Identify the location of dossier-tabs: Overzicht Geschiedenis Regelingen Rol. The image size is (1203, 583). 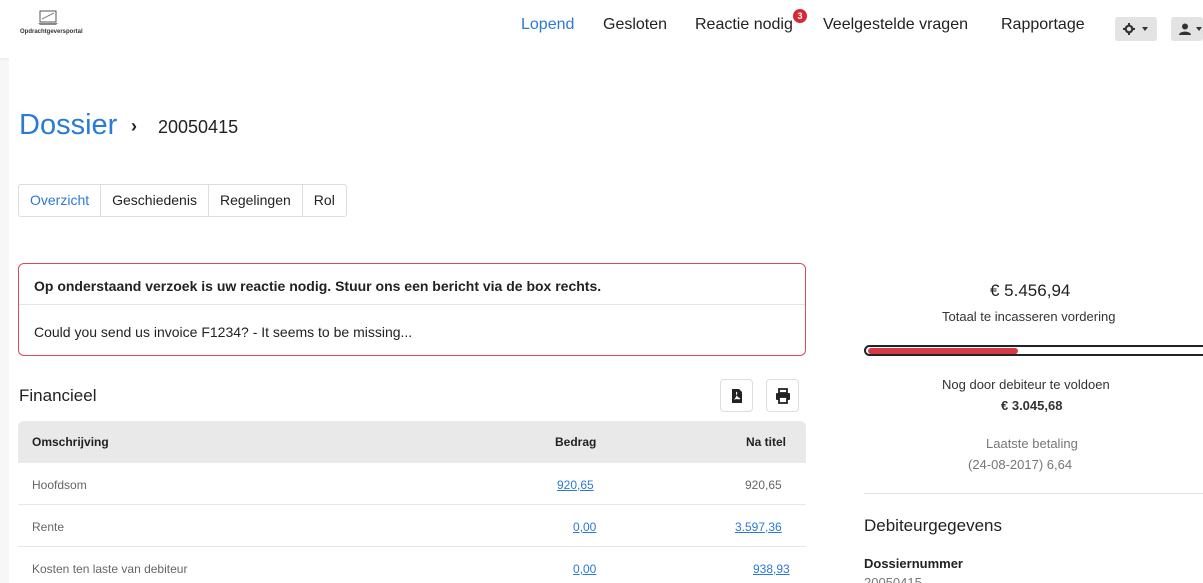
(182, 200).